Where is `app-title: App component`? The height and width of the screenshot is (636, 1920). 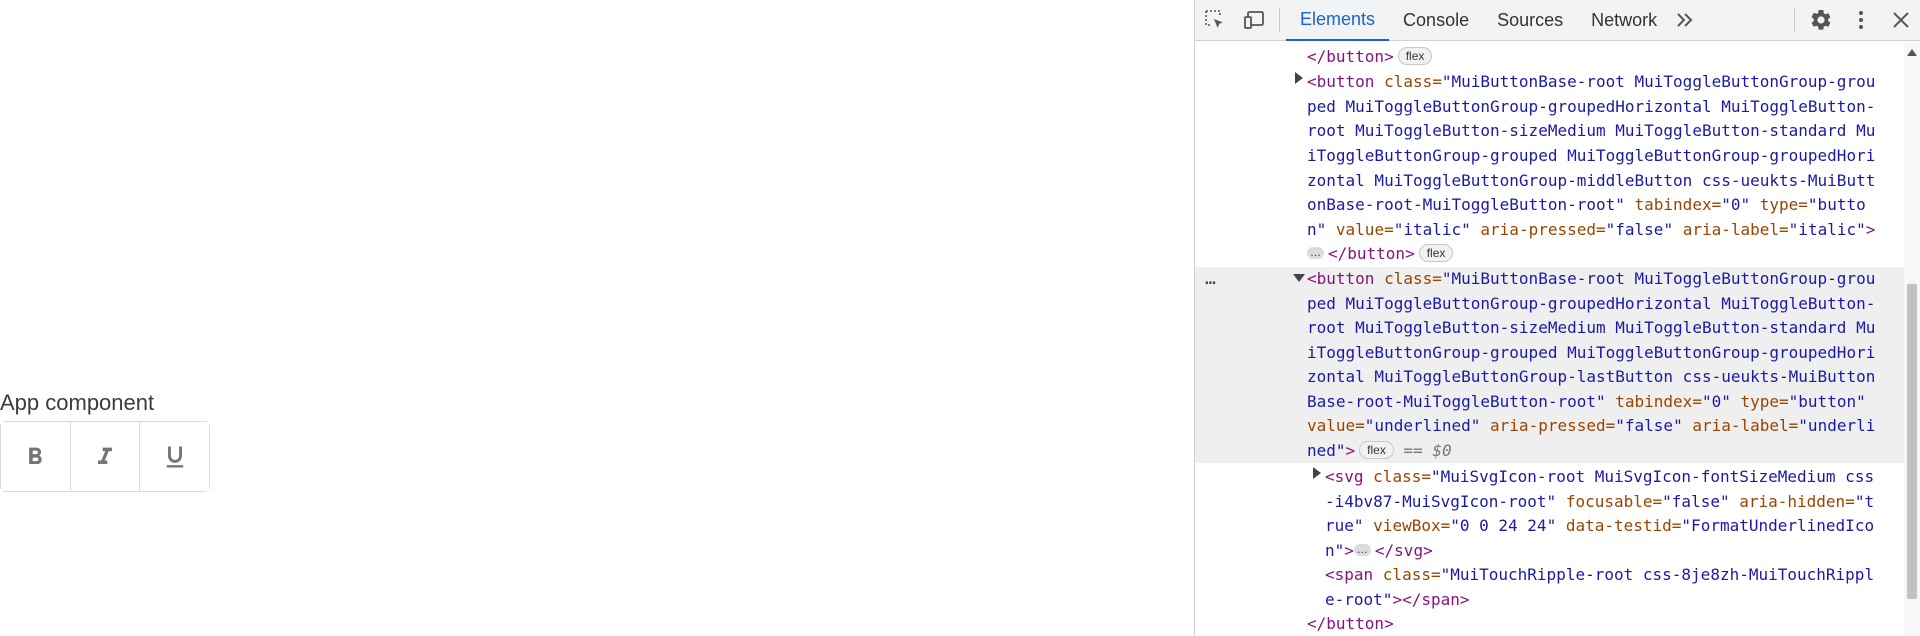
app-title: App component is located at coordinates (77, 402).